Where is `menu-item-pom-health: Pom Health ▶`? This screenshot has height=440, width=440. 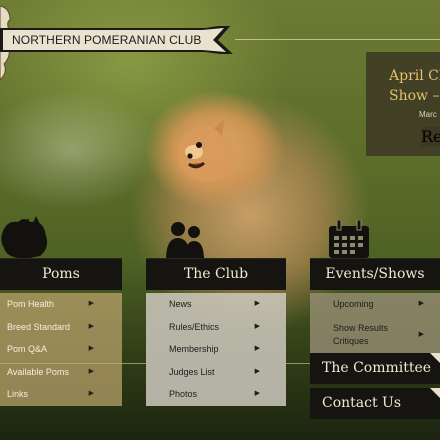
menu-item-pom-health: Pom Health ▶ is located at coordinates (61, 304).